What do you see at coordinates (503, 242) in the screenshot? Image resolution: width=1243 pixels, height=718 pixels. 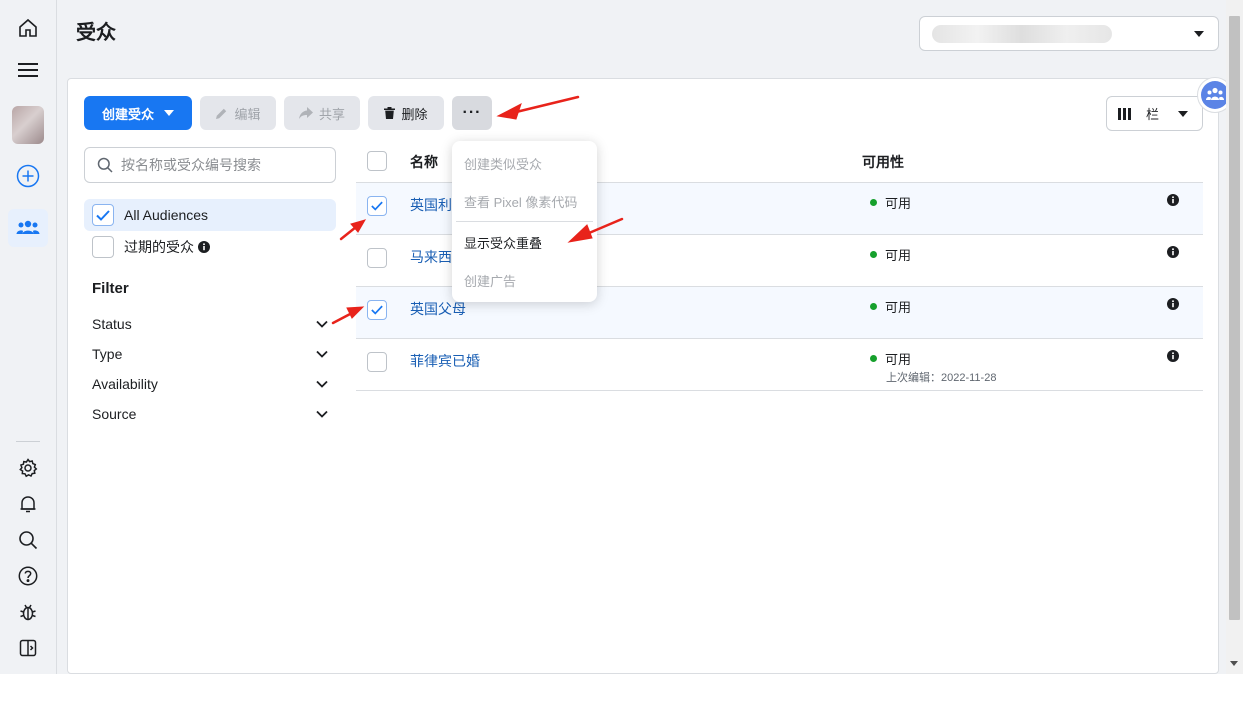 I see `menu-item-show-audience-overlap: 显示受众重叠` at bounding box center [503, 242].